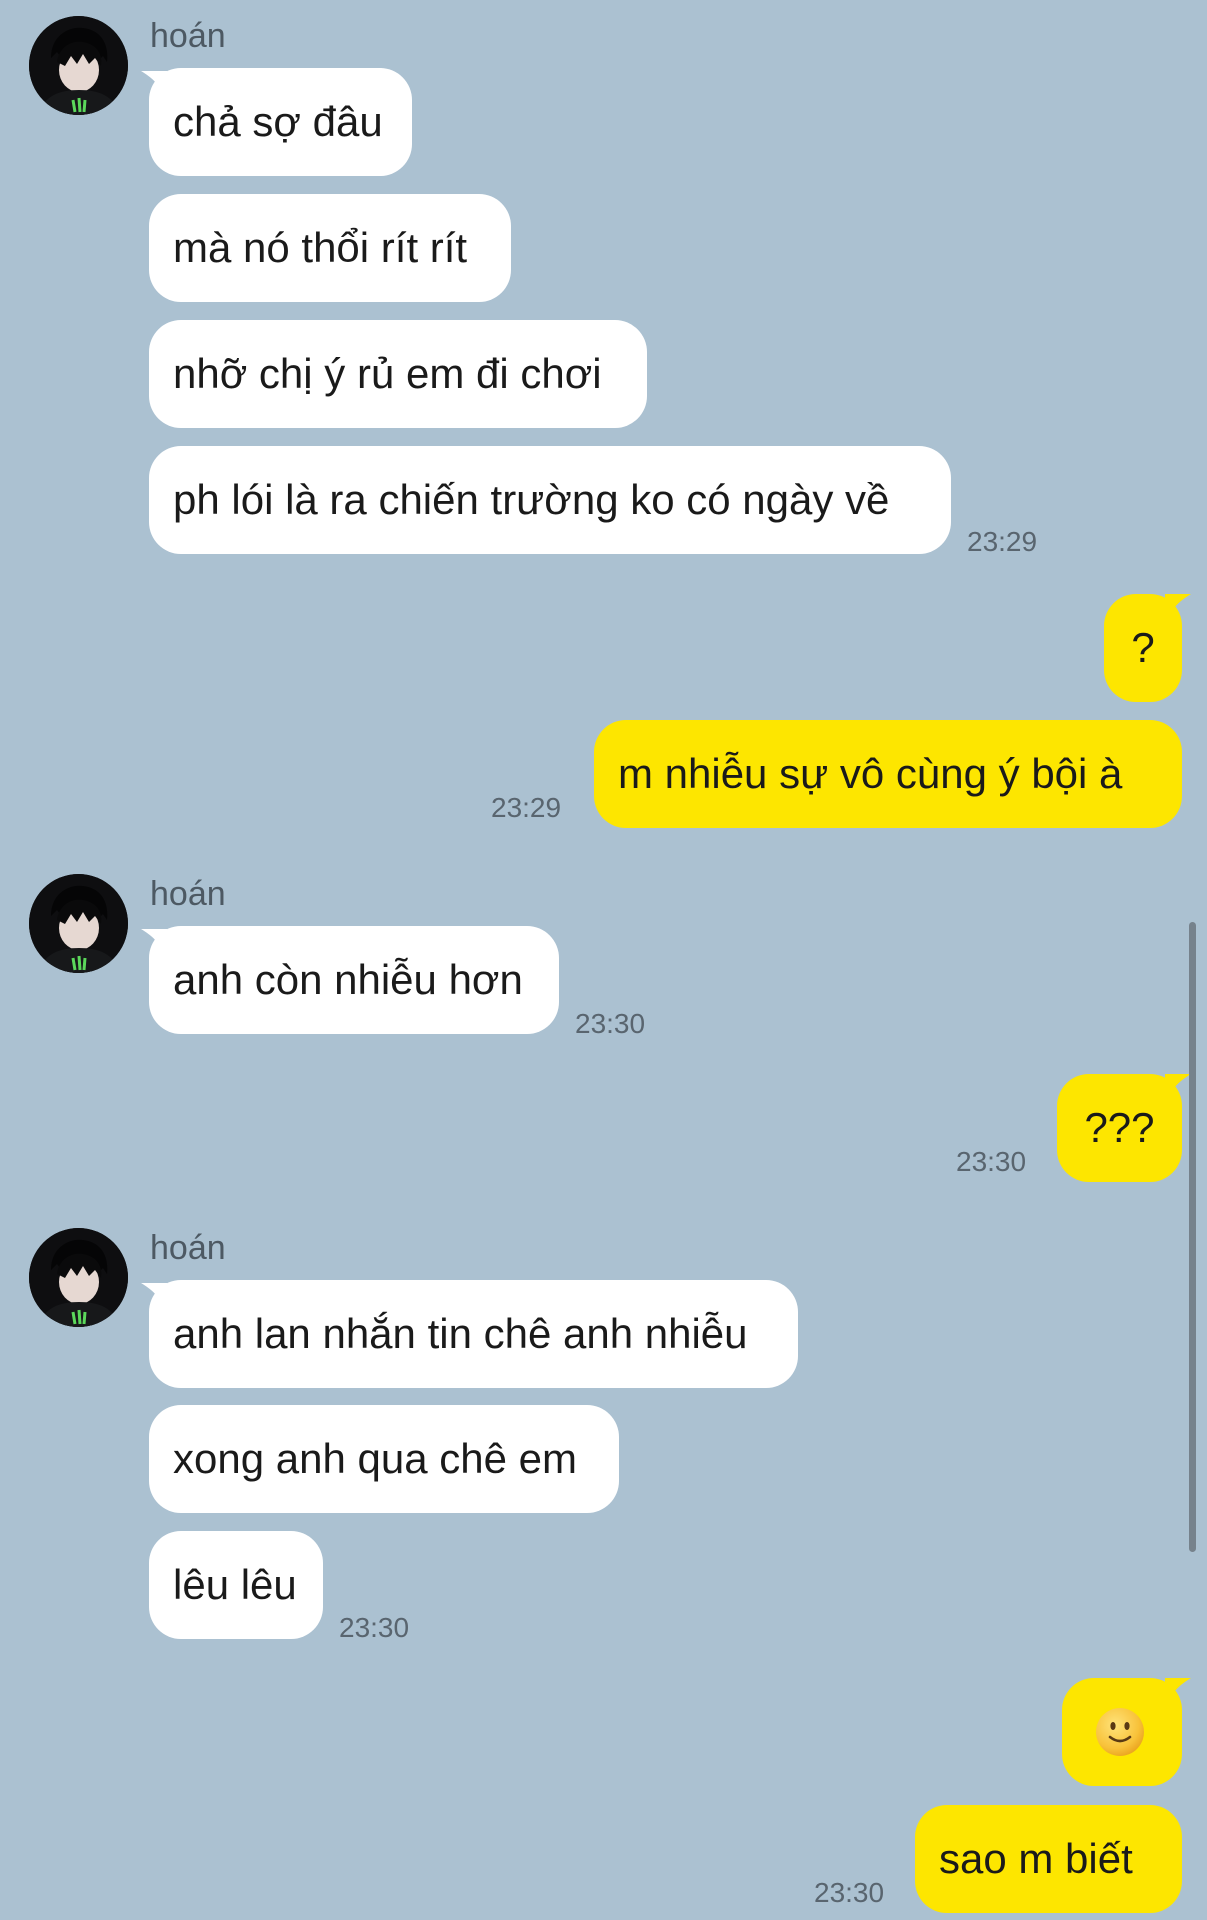  Describe the element at coordinates (1048, 1859) in the screenshot. I see `message-bubble: sao m biết` at that location.